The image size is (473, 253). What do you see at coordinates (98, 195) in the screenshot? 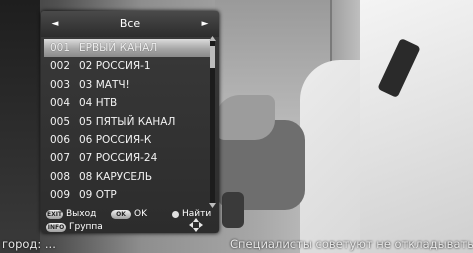
I see `channel-name: 09 ОТР` at bounding box center [98, 195].